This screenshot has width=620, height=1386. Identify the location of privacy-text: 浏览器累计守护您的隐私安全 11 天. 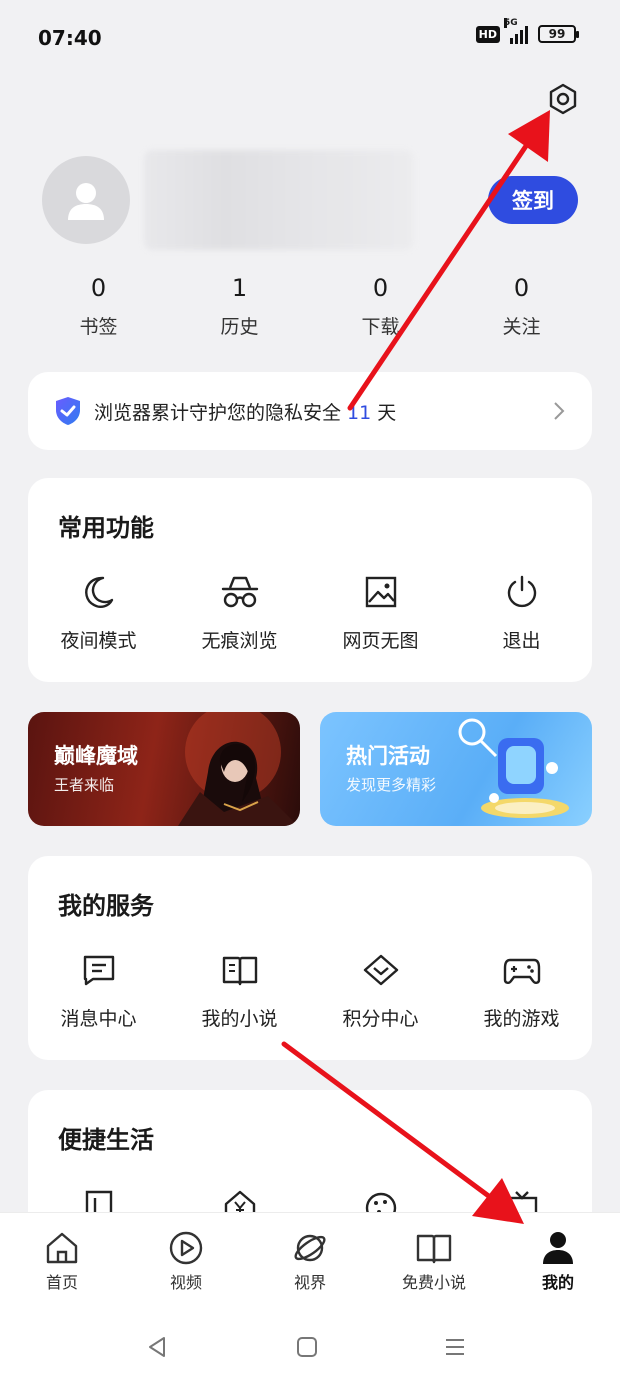
(323, 411).